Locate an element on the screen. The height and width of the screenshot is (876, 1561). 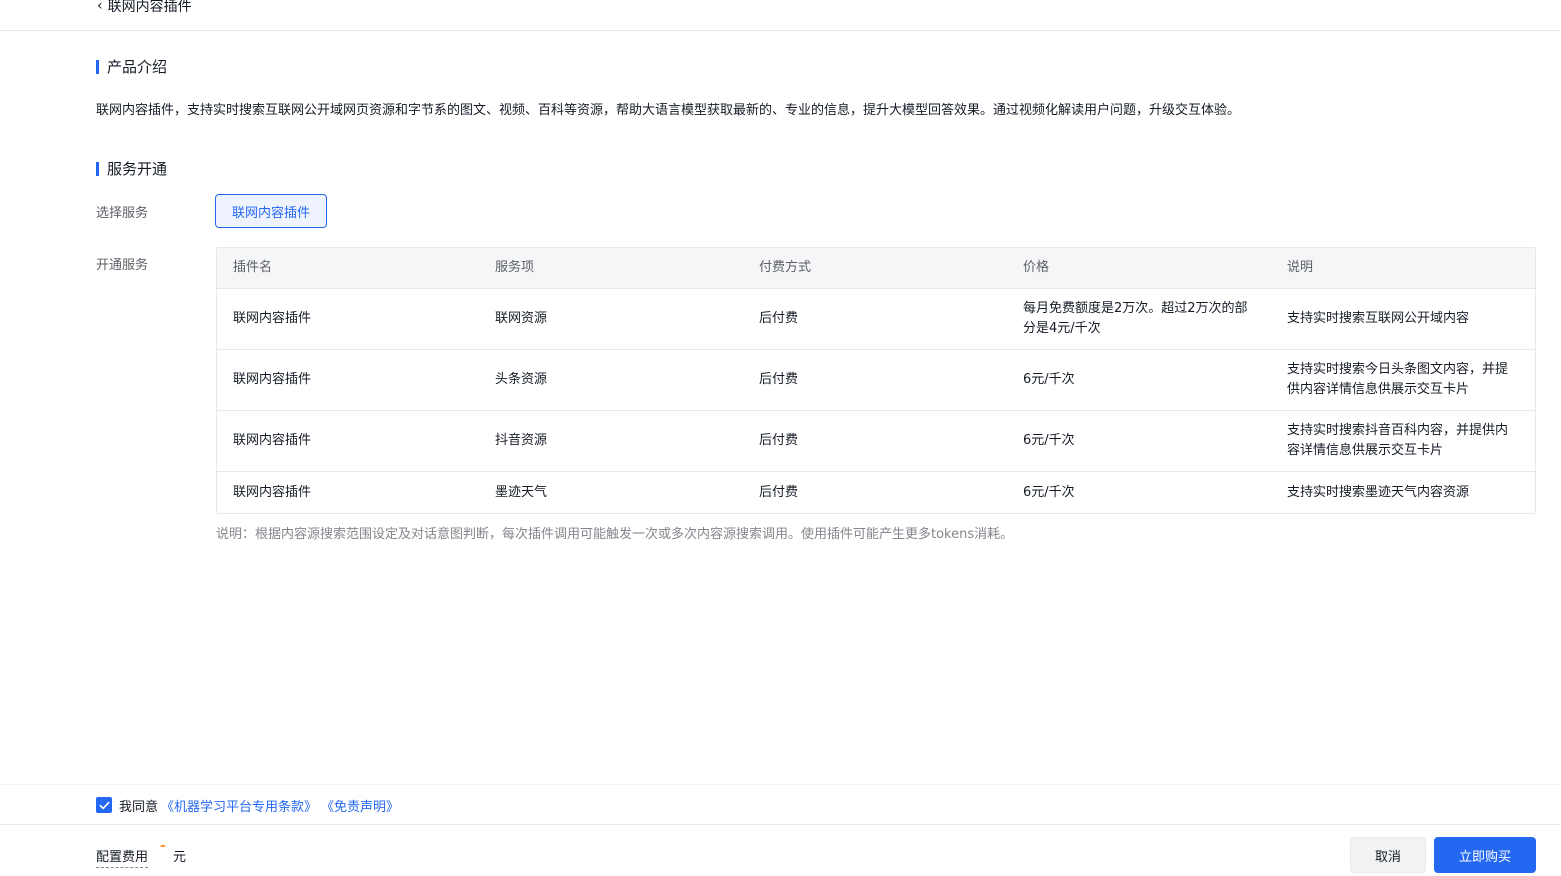
buy-now-button: 立即购买 is located at coordinates (1485, 855).